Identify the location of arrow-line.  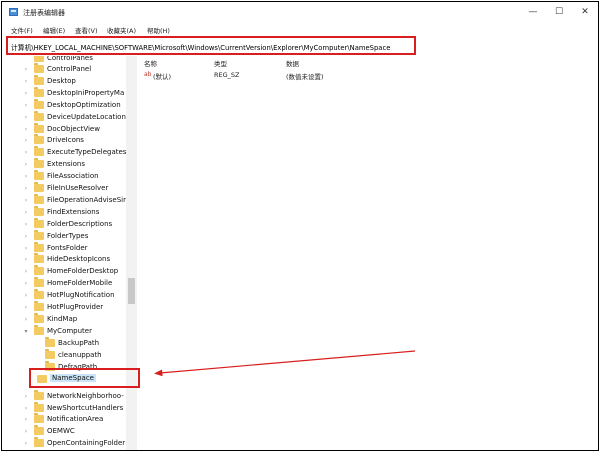
(287, 362).